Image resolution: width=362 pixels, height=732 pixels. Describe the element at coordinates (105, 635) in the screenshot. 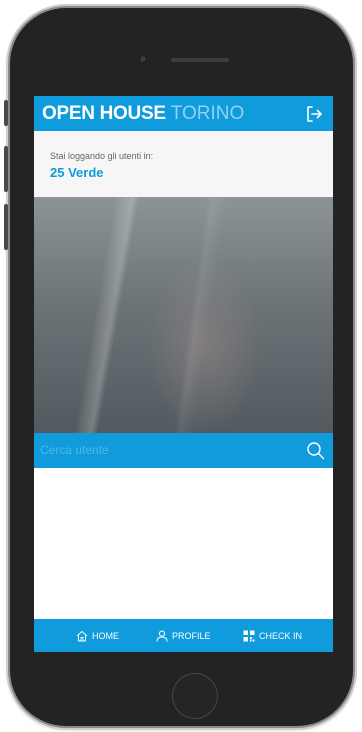

I see `nav-item-home-label: HOME` at that location.